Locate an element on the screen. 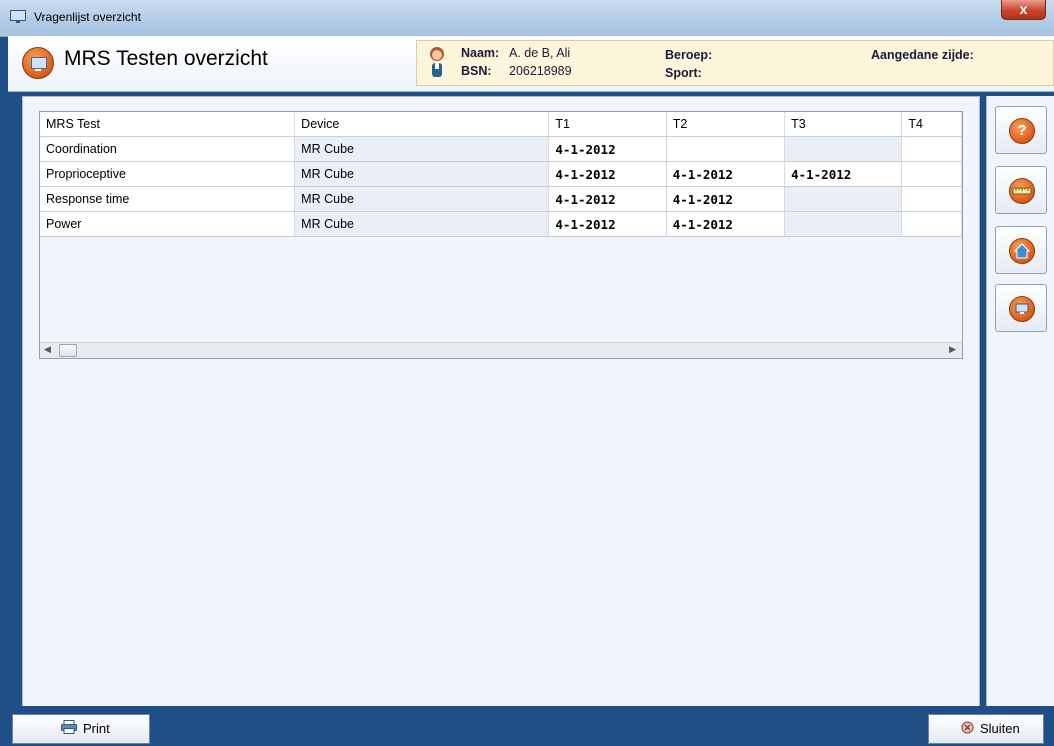 The image size is (1054, 746). window-close-button: x is located at coordinates (1023, 10).